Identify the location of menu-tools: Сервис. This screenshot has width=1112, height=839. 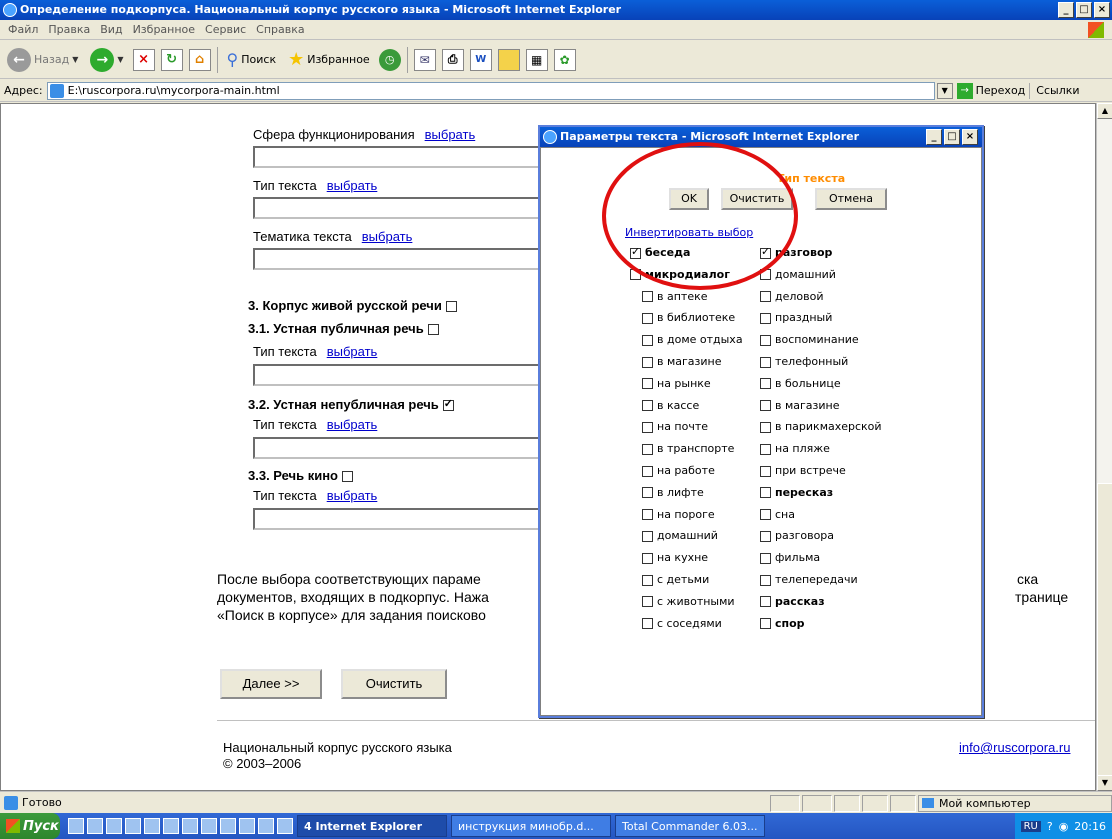
(225, 29).